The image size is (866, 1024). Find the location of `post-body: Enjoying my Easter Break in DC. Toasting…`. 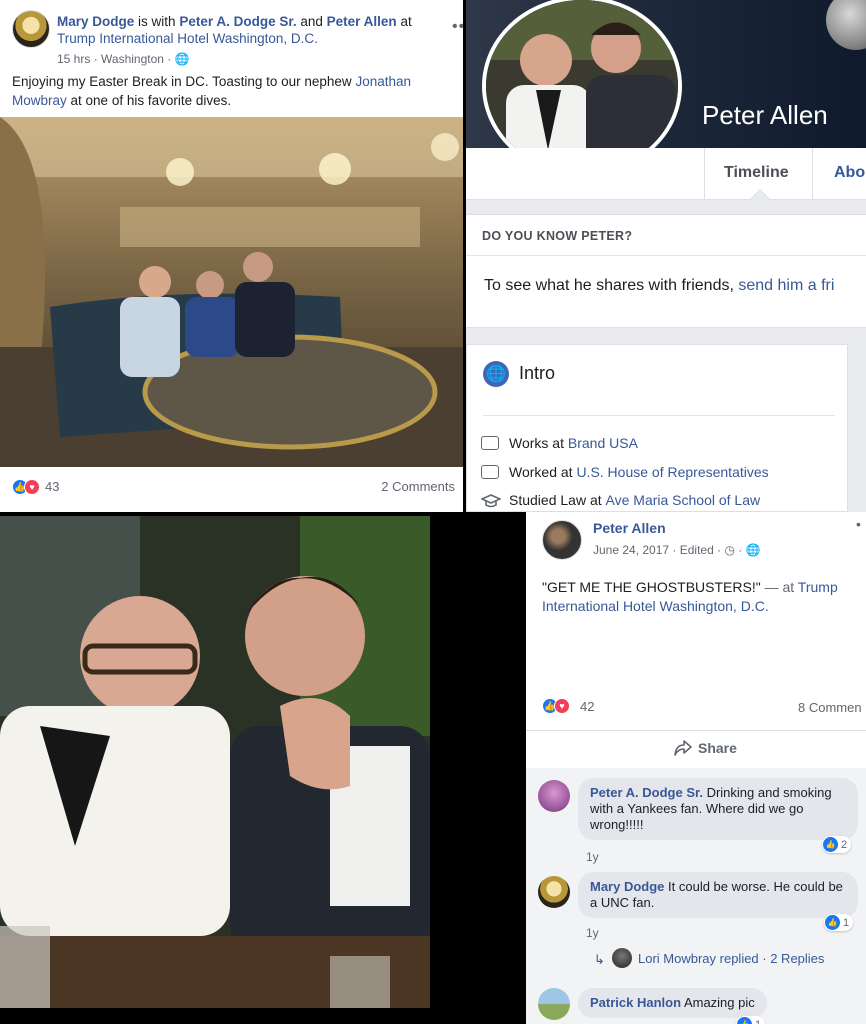

post-body: Enjoying my Easter Break in DC. Toasting… is located at coordinates (232, 91).